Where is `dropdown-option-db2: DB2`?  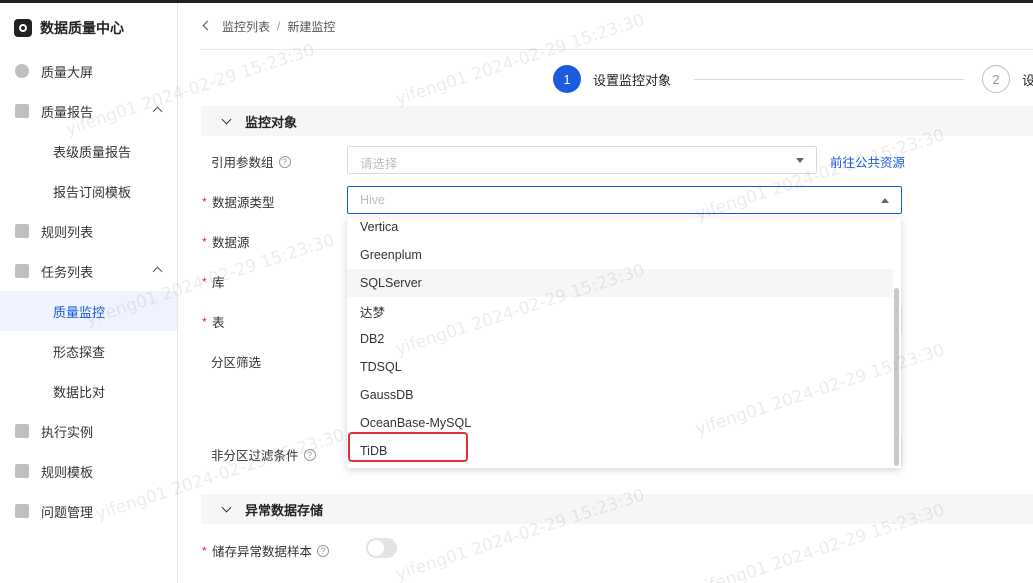 dropdown-option-db2: DB2 is located at coordinates (620, 339).